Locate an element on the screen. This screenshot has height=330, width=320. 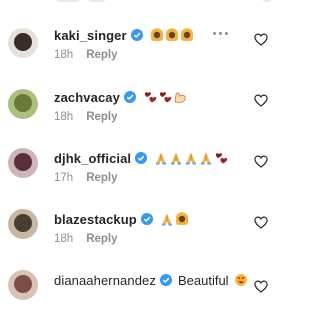
comment-header: djhk_official is located at coordinates (141, 158).